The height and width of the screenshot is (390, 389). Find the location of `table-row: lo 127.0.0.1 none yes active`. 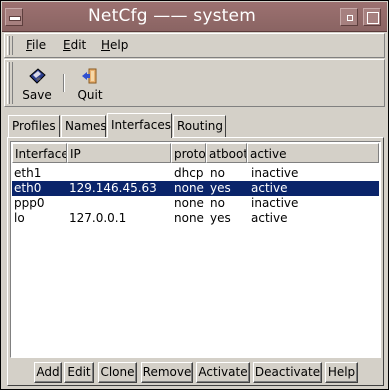

table-row: lo 127.0.0.1 none yes active is located at coordinates (195, 218).